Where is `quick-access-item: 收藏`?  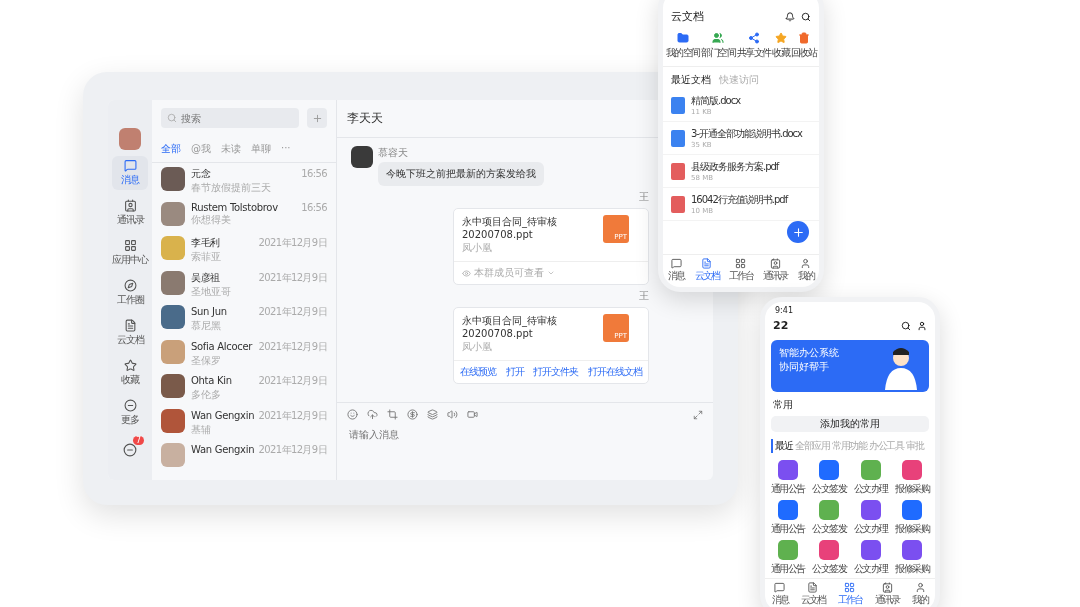
quick-access-item: 收藏 is located at coordinates (781, 46).